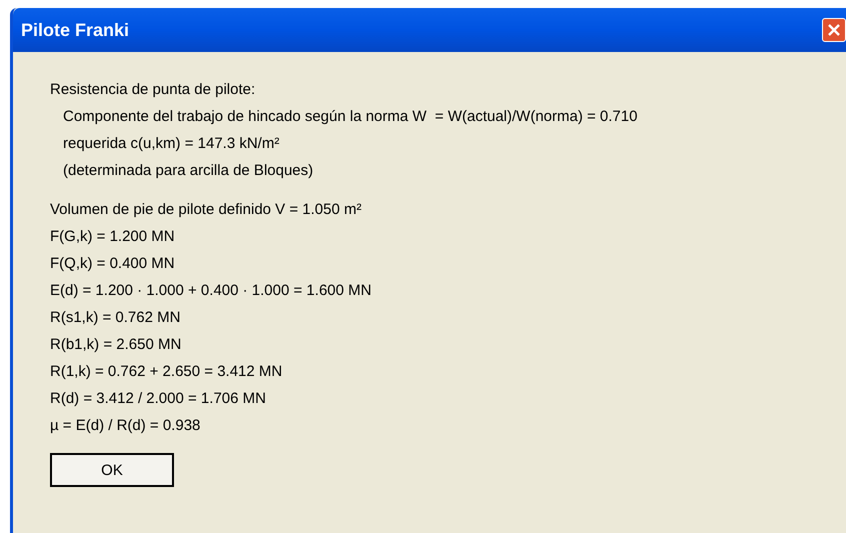  What do you see at coordinates (116, 318) in the screenshot?
I see `result-line: R(s1,k) = 0.762 MN` at bounding box center [116, 318].